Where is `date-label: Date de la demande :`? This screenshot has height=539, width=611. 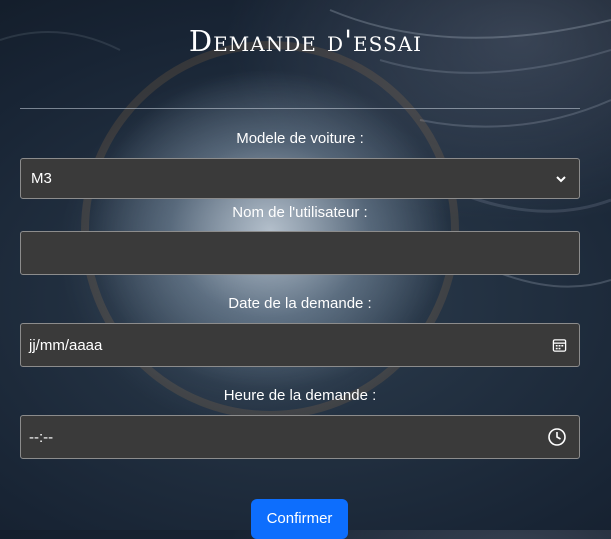 date-label: Date de la demande : is located at coordinates (300, 303).